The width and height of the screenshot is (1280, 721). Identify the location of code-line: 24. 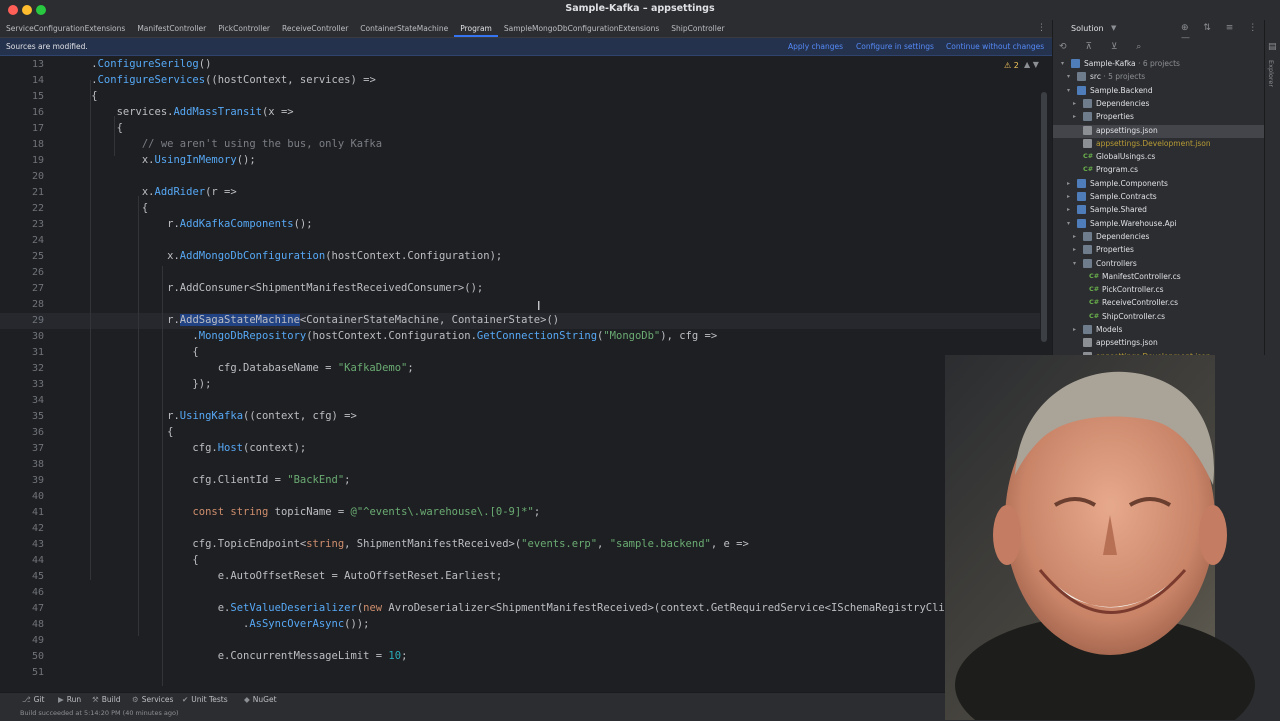
(523, 241).